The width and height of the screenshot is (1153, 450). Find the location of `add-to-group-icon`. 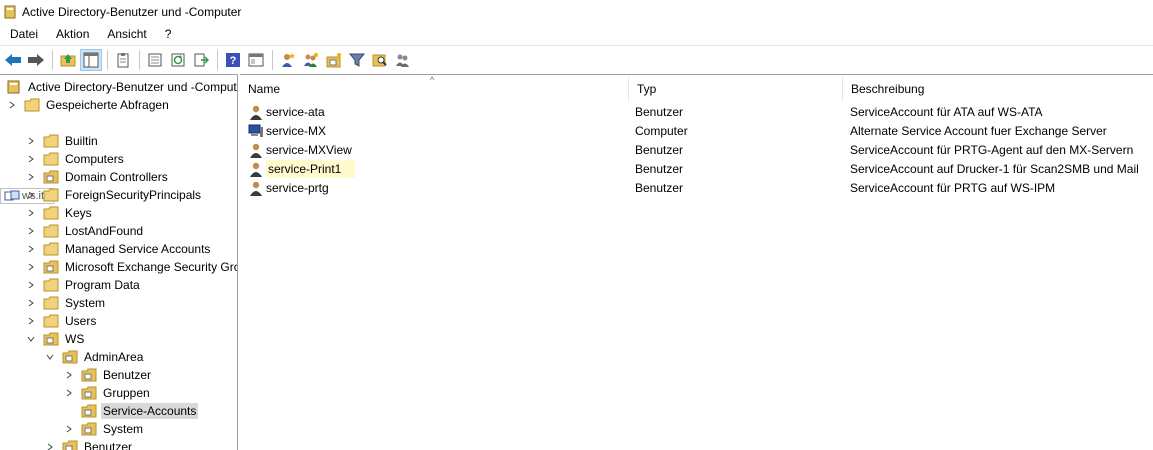

add-to-group-icon is located at coordinates (403, 60).